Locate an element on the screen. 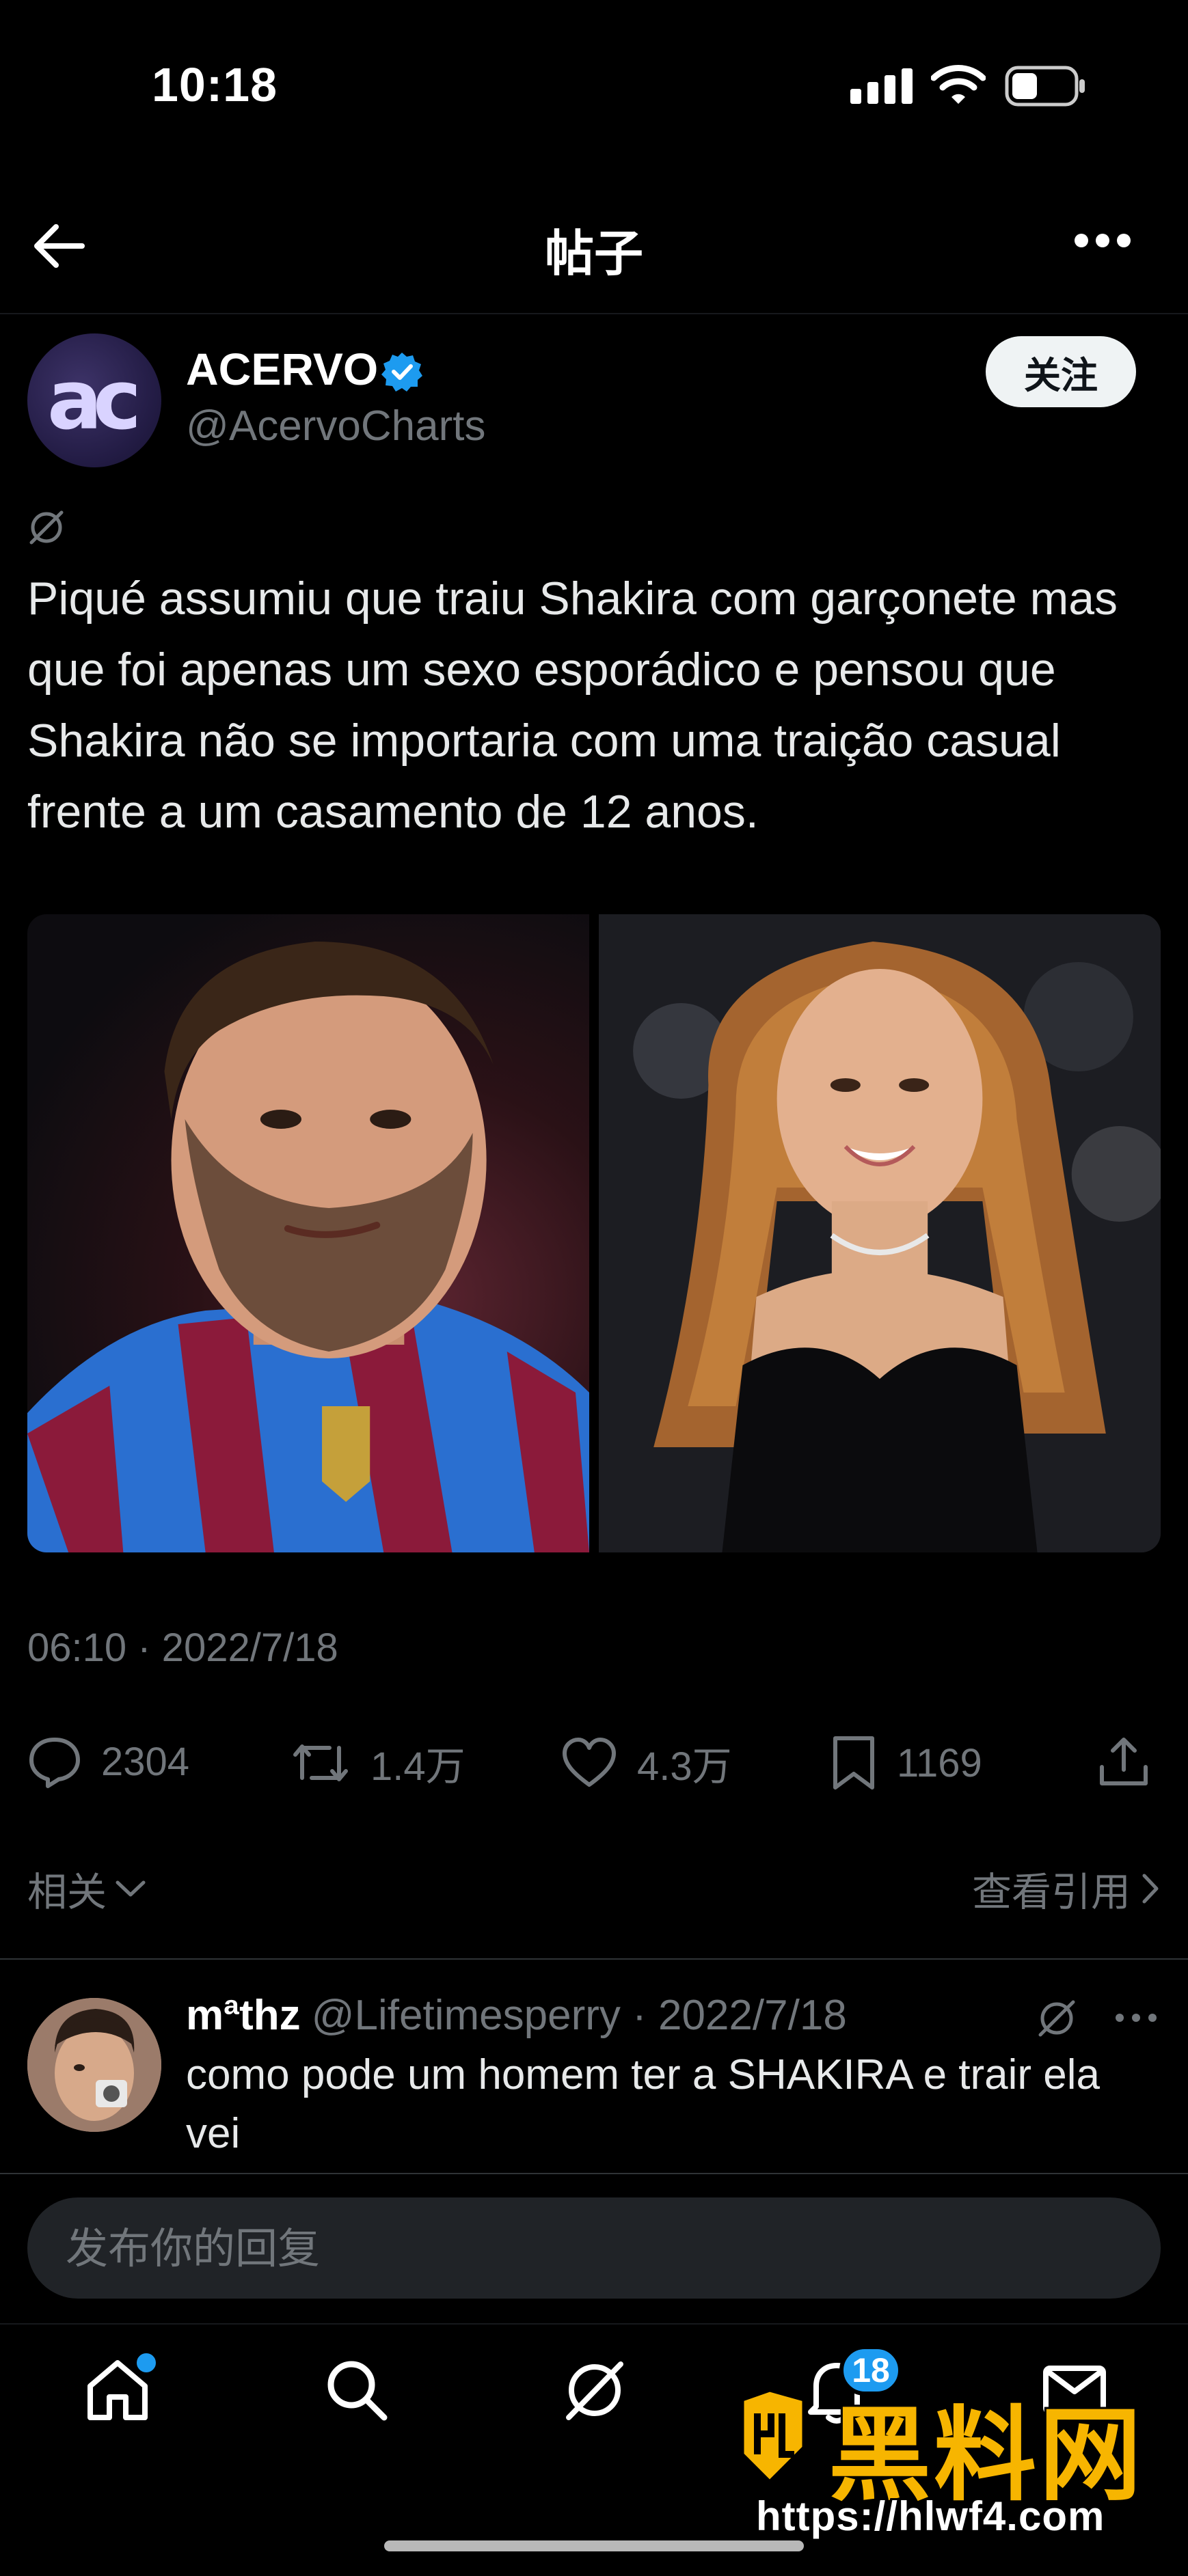 This screenshot has width=1188, height=2576. tweet-timestamp: 06:10 · 2022/7/18 is located at coordinates (182, 1648).